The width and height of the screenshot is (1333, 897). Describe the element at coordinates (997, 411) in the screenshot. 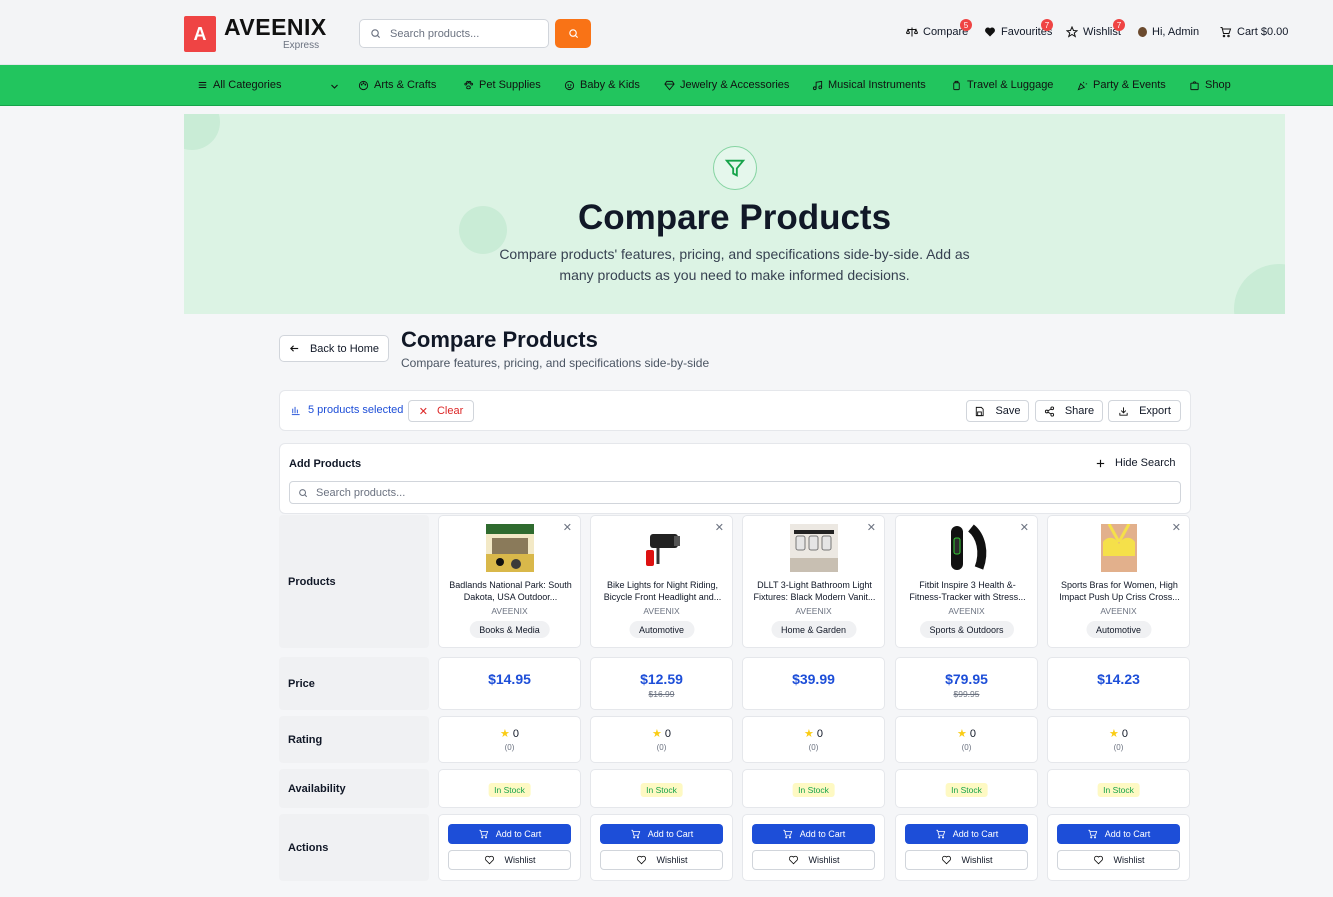

I see `save-button: Save` at that location.